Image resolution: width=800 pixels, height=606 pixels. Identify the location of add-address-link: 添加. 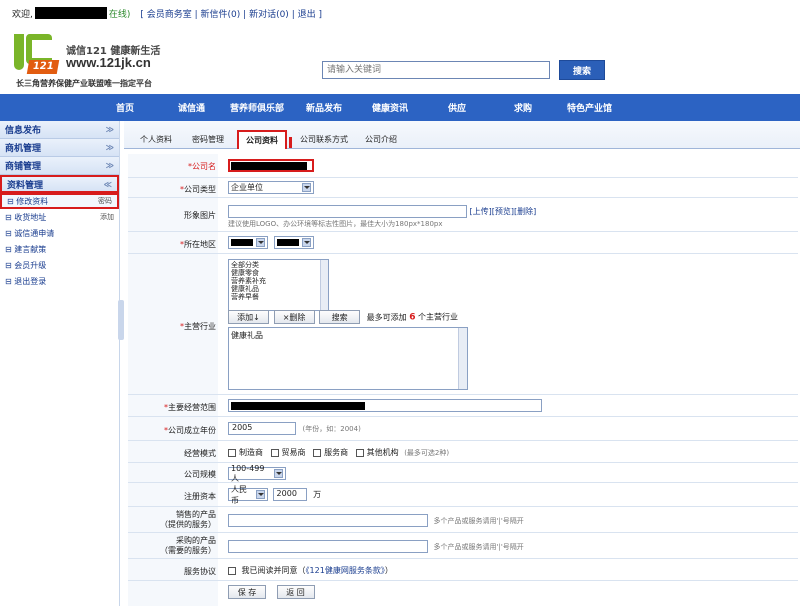
(107, 217).